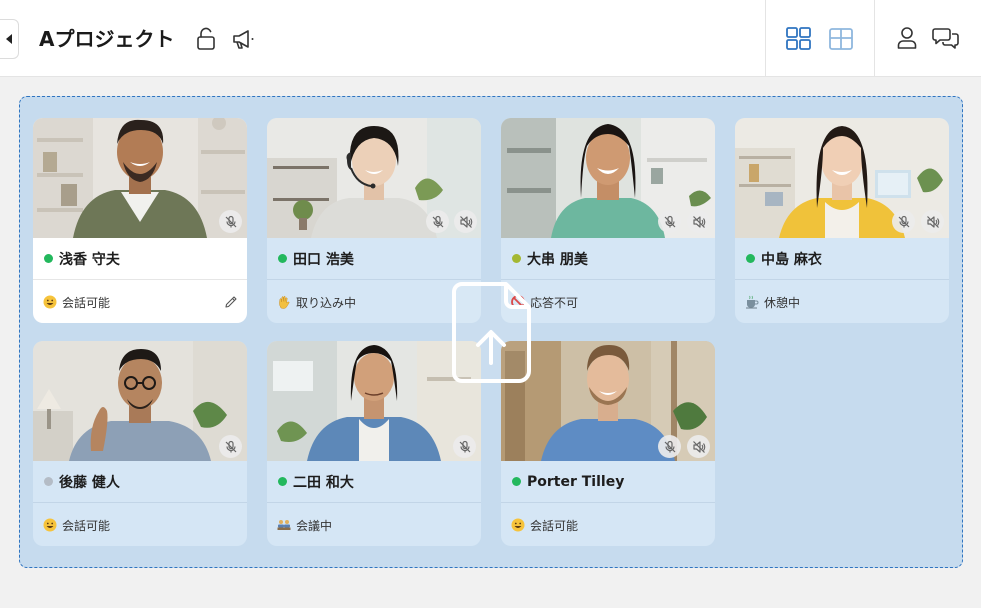 The width and height of the screenshot is (981, 608). What do you see at coordinates (374, 259) in the screenshot?
I see `member-name-row: 田口 浩美` at bounding box center [374, 259].